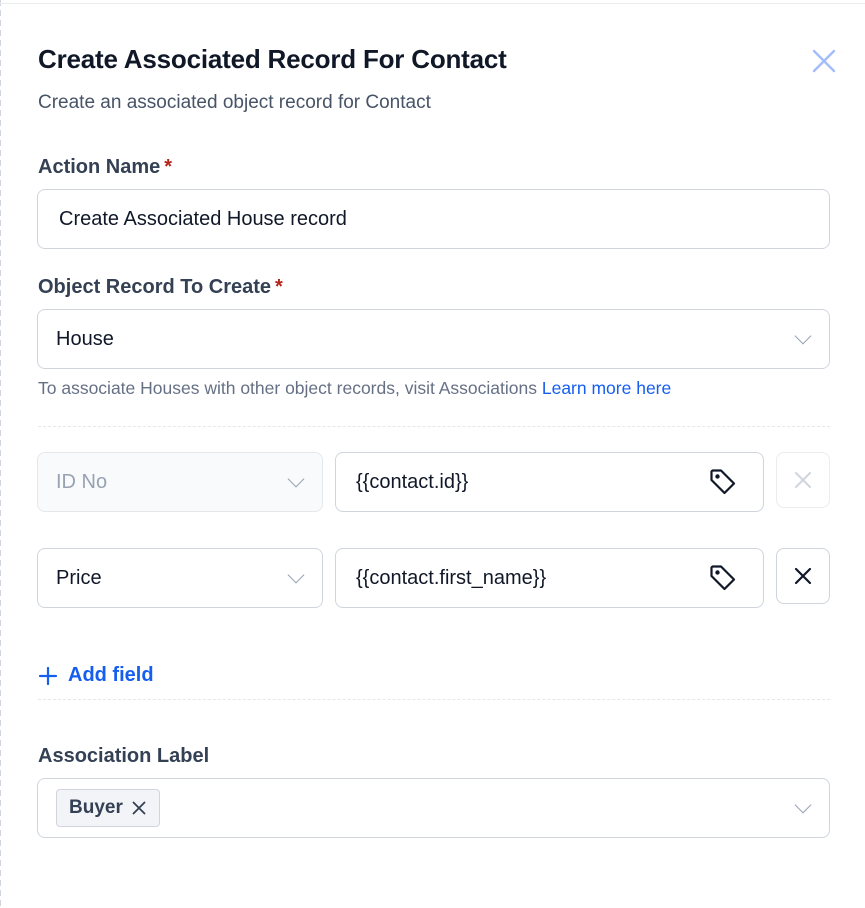 The height and width of the screenshot is (908, 865). Describe the element at coordinates (180, 578) in the screenshot. I see `field-select: Price` at that location.